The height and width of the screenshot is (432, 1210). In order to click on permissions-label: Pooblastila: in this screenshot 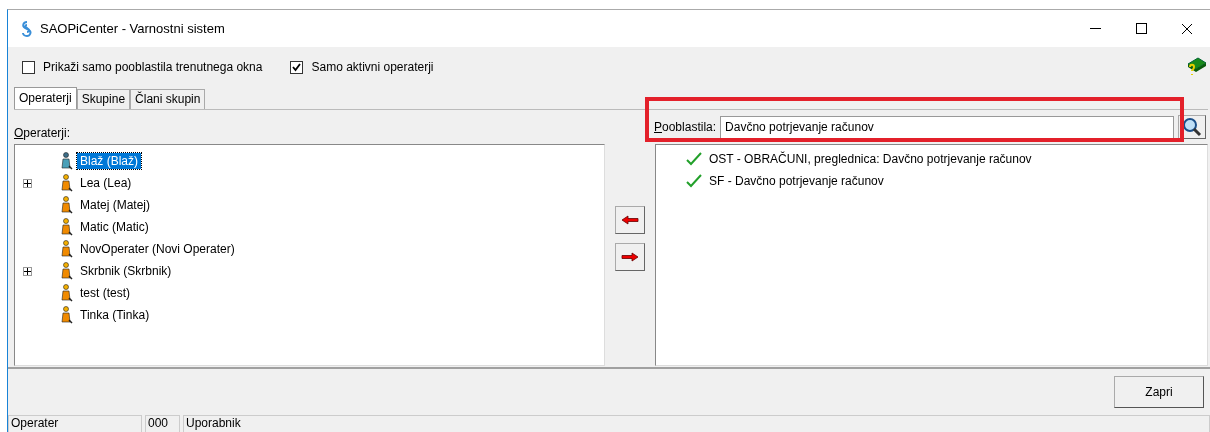, I will do `click(685, 127)`.